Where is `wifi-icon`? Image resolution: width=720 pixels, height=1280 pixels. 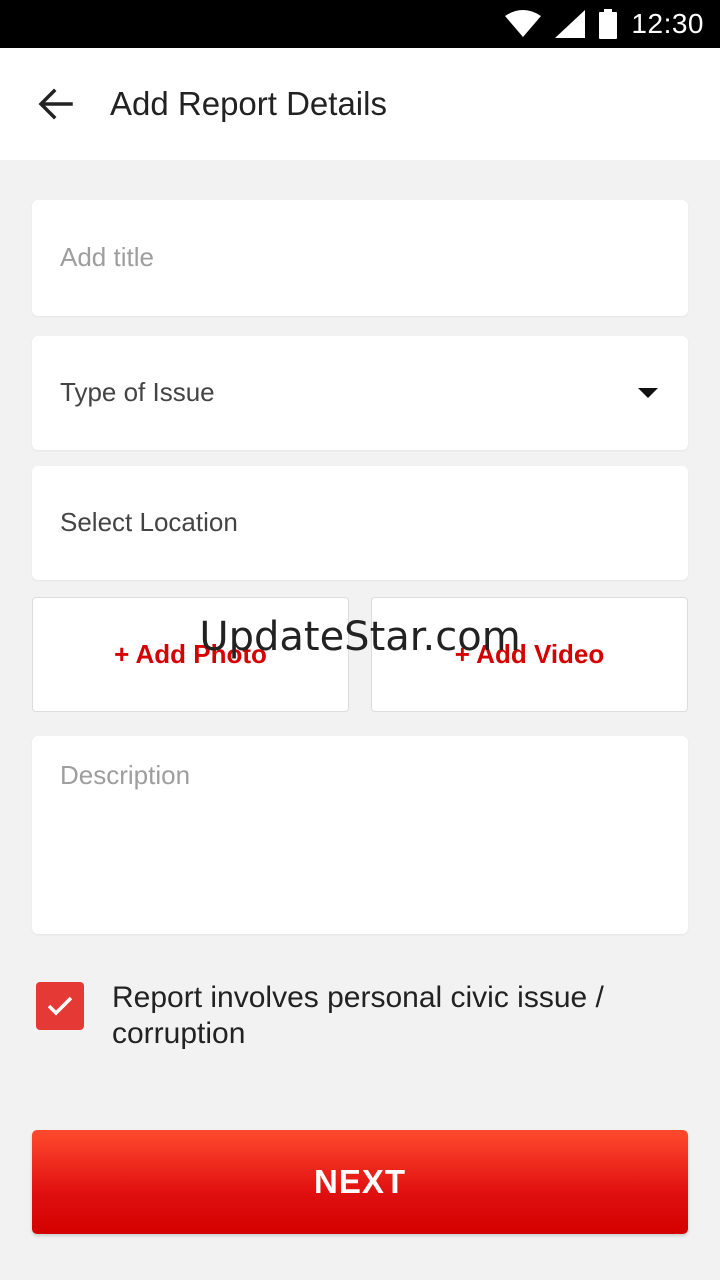
wifi-icon is located at coordinates (523, 23).